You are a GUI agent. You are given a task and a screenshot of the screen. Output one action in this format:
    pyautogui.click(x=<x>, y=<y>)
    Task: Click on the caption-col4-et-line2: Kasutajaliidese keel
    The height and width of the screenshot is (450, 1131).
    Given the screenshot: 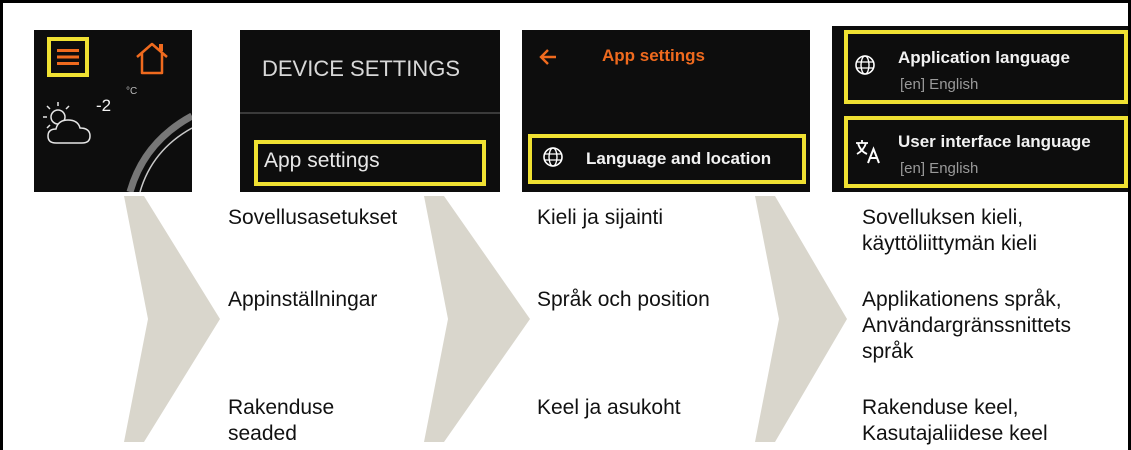 What is the action you would take?
    pyautogui.click(x=955, y=433)
    